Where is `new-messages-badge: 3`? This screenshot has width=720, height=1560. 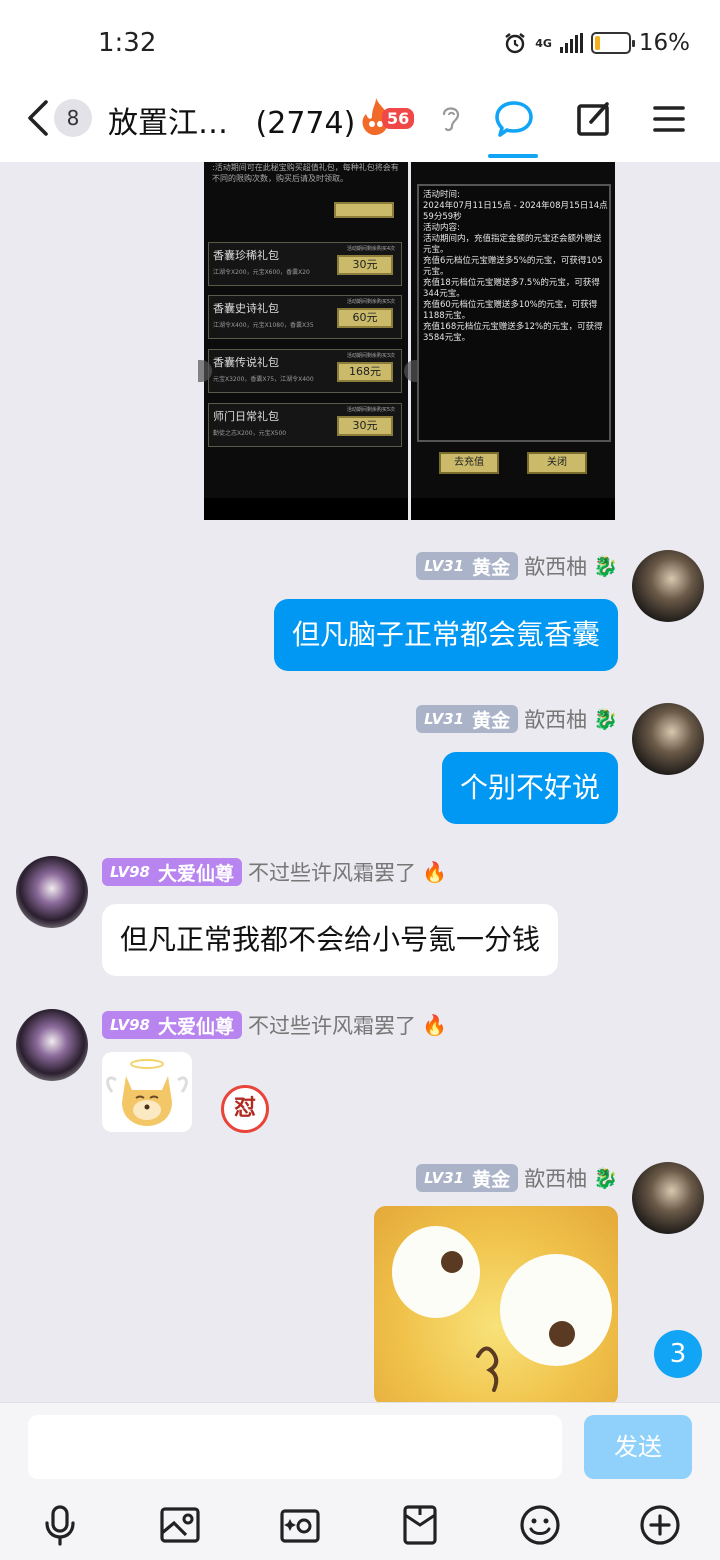 new-messages-badge: 3 is located at coordinates (678, 1354).